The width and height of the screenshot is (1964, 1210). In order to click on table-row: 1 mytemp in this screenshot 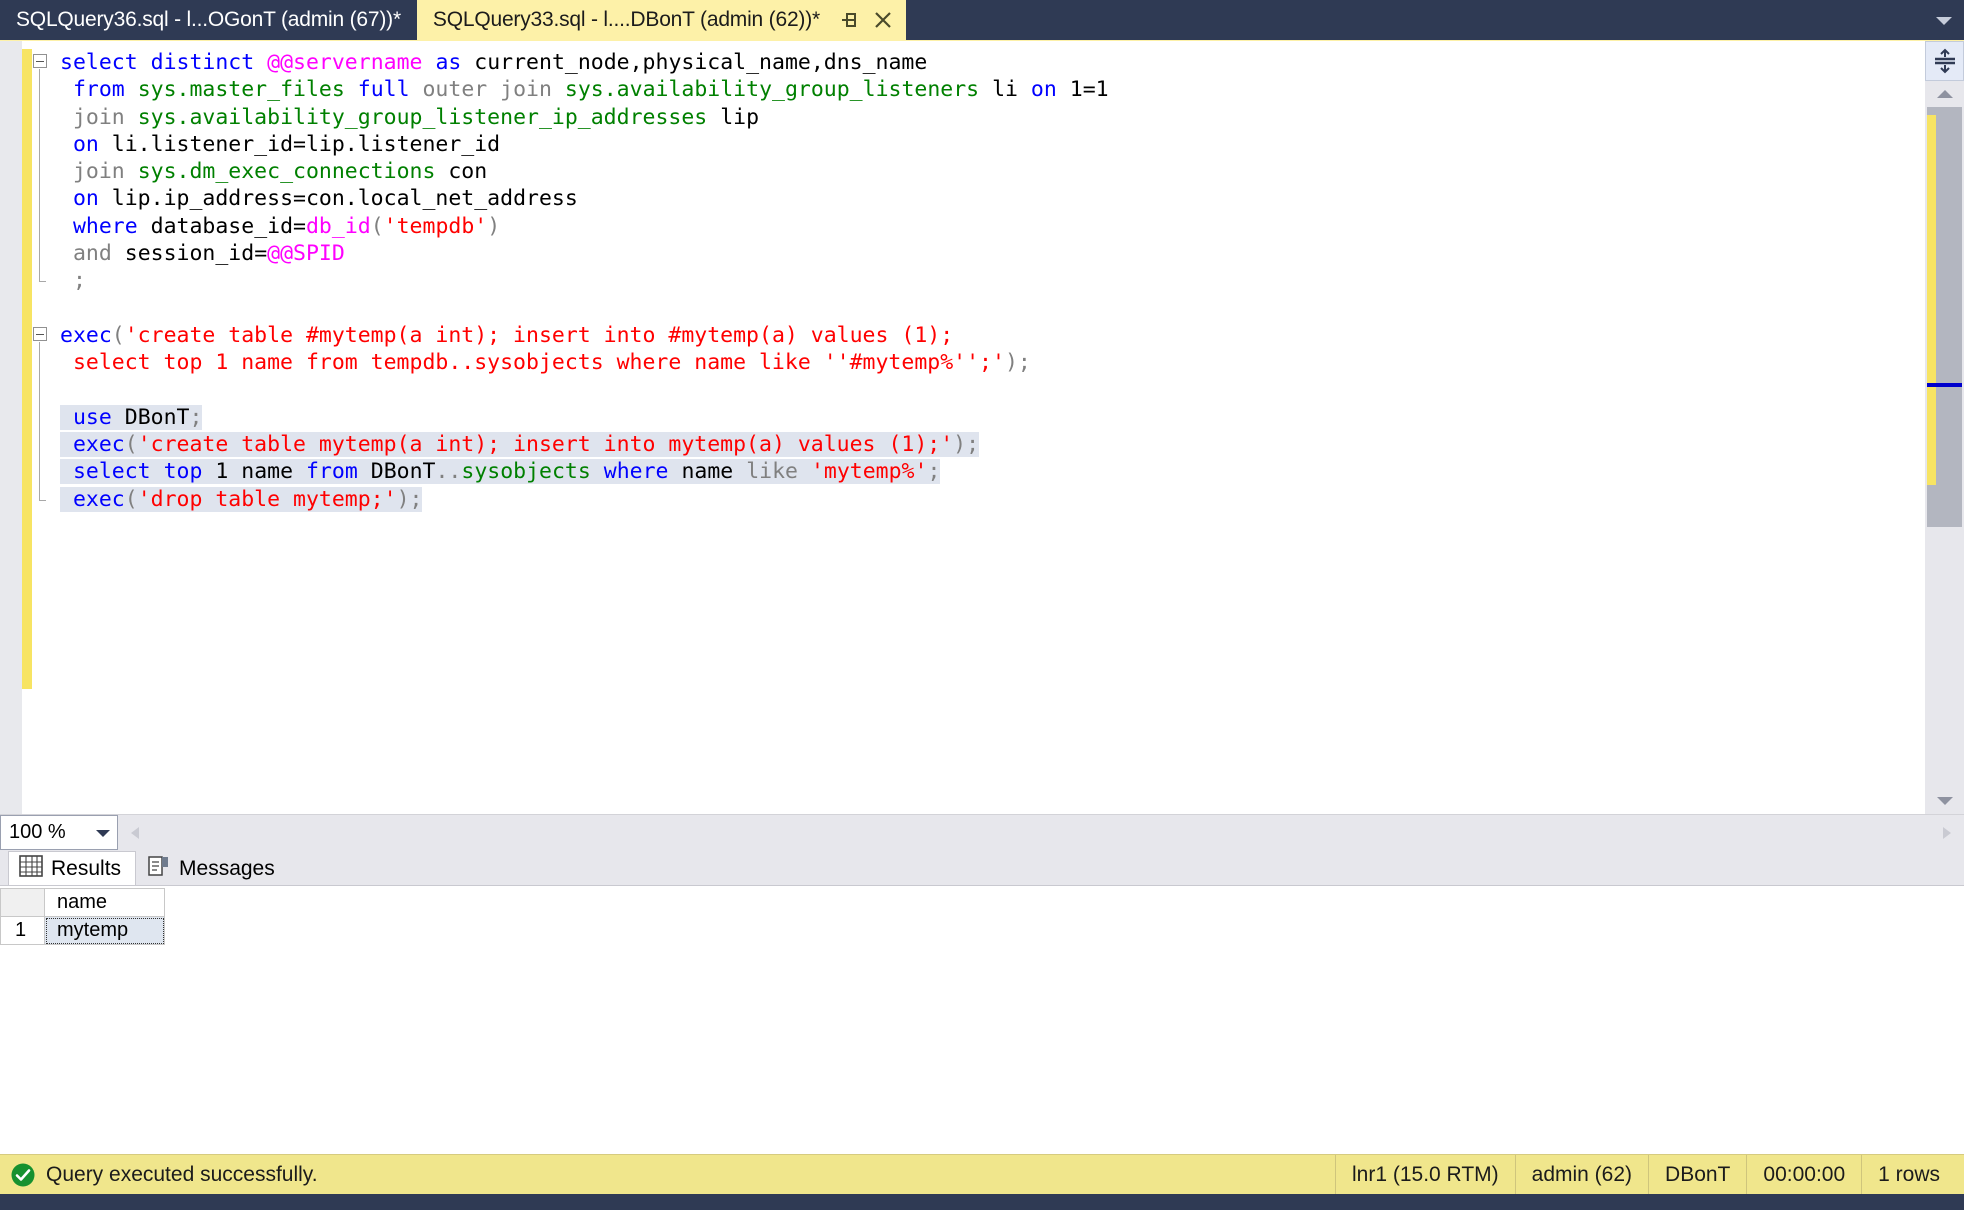, I will do `click(82, 930)`.